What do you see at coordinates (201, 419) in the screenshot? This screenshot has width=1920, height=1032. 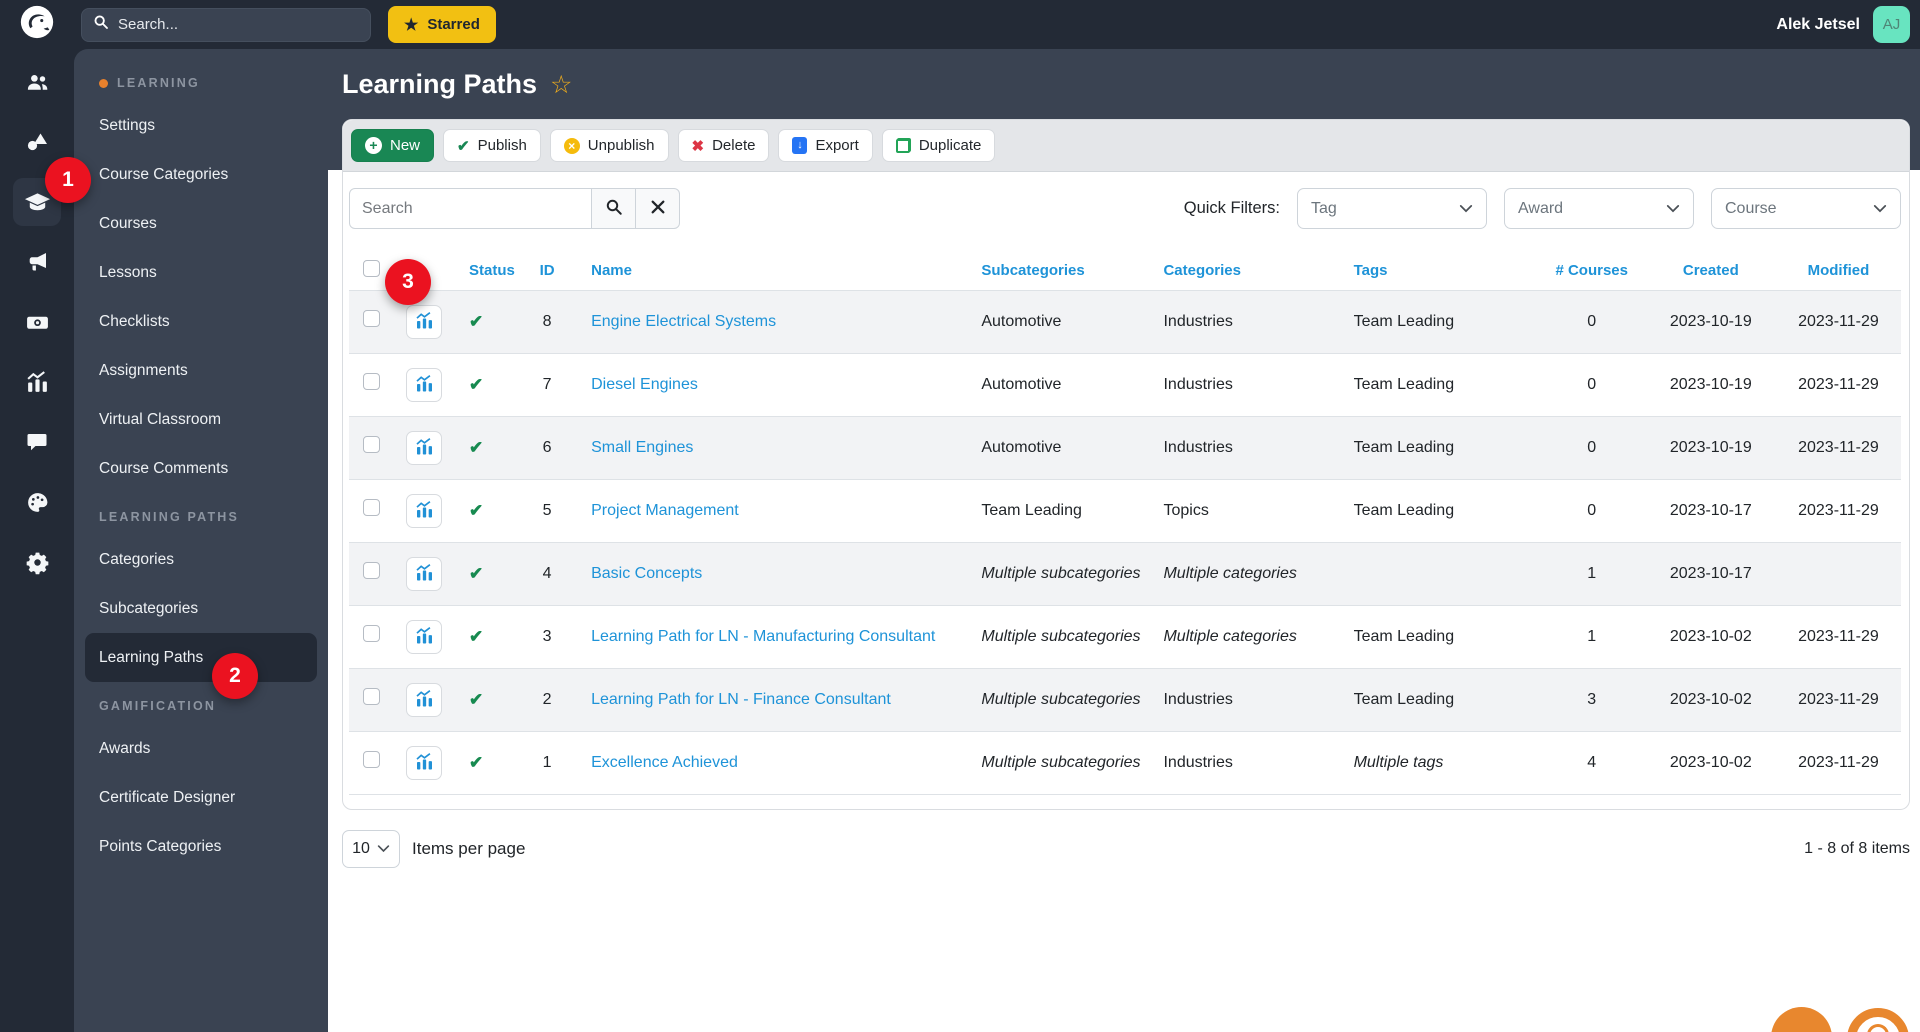 I see `sidebar-item-virtual-classroom: Virtual Classroom` at bounding box center [201, 419].